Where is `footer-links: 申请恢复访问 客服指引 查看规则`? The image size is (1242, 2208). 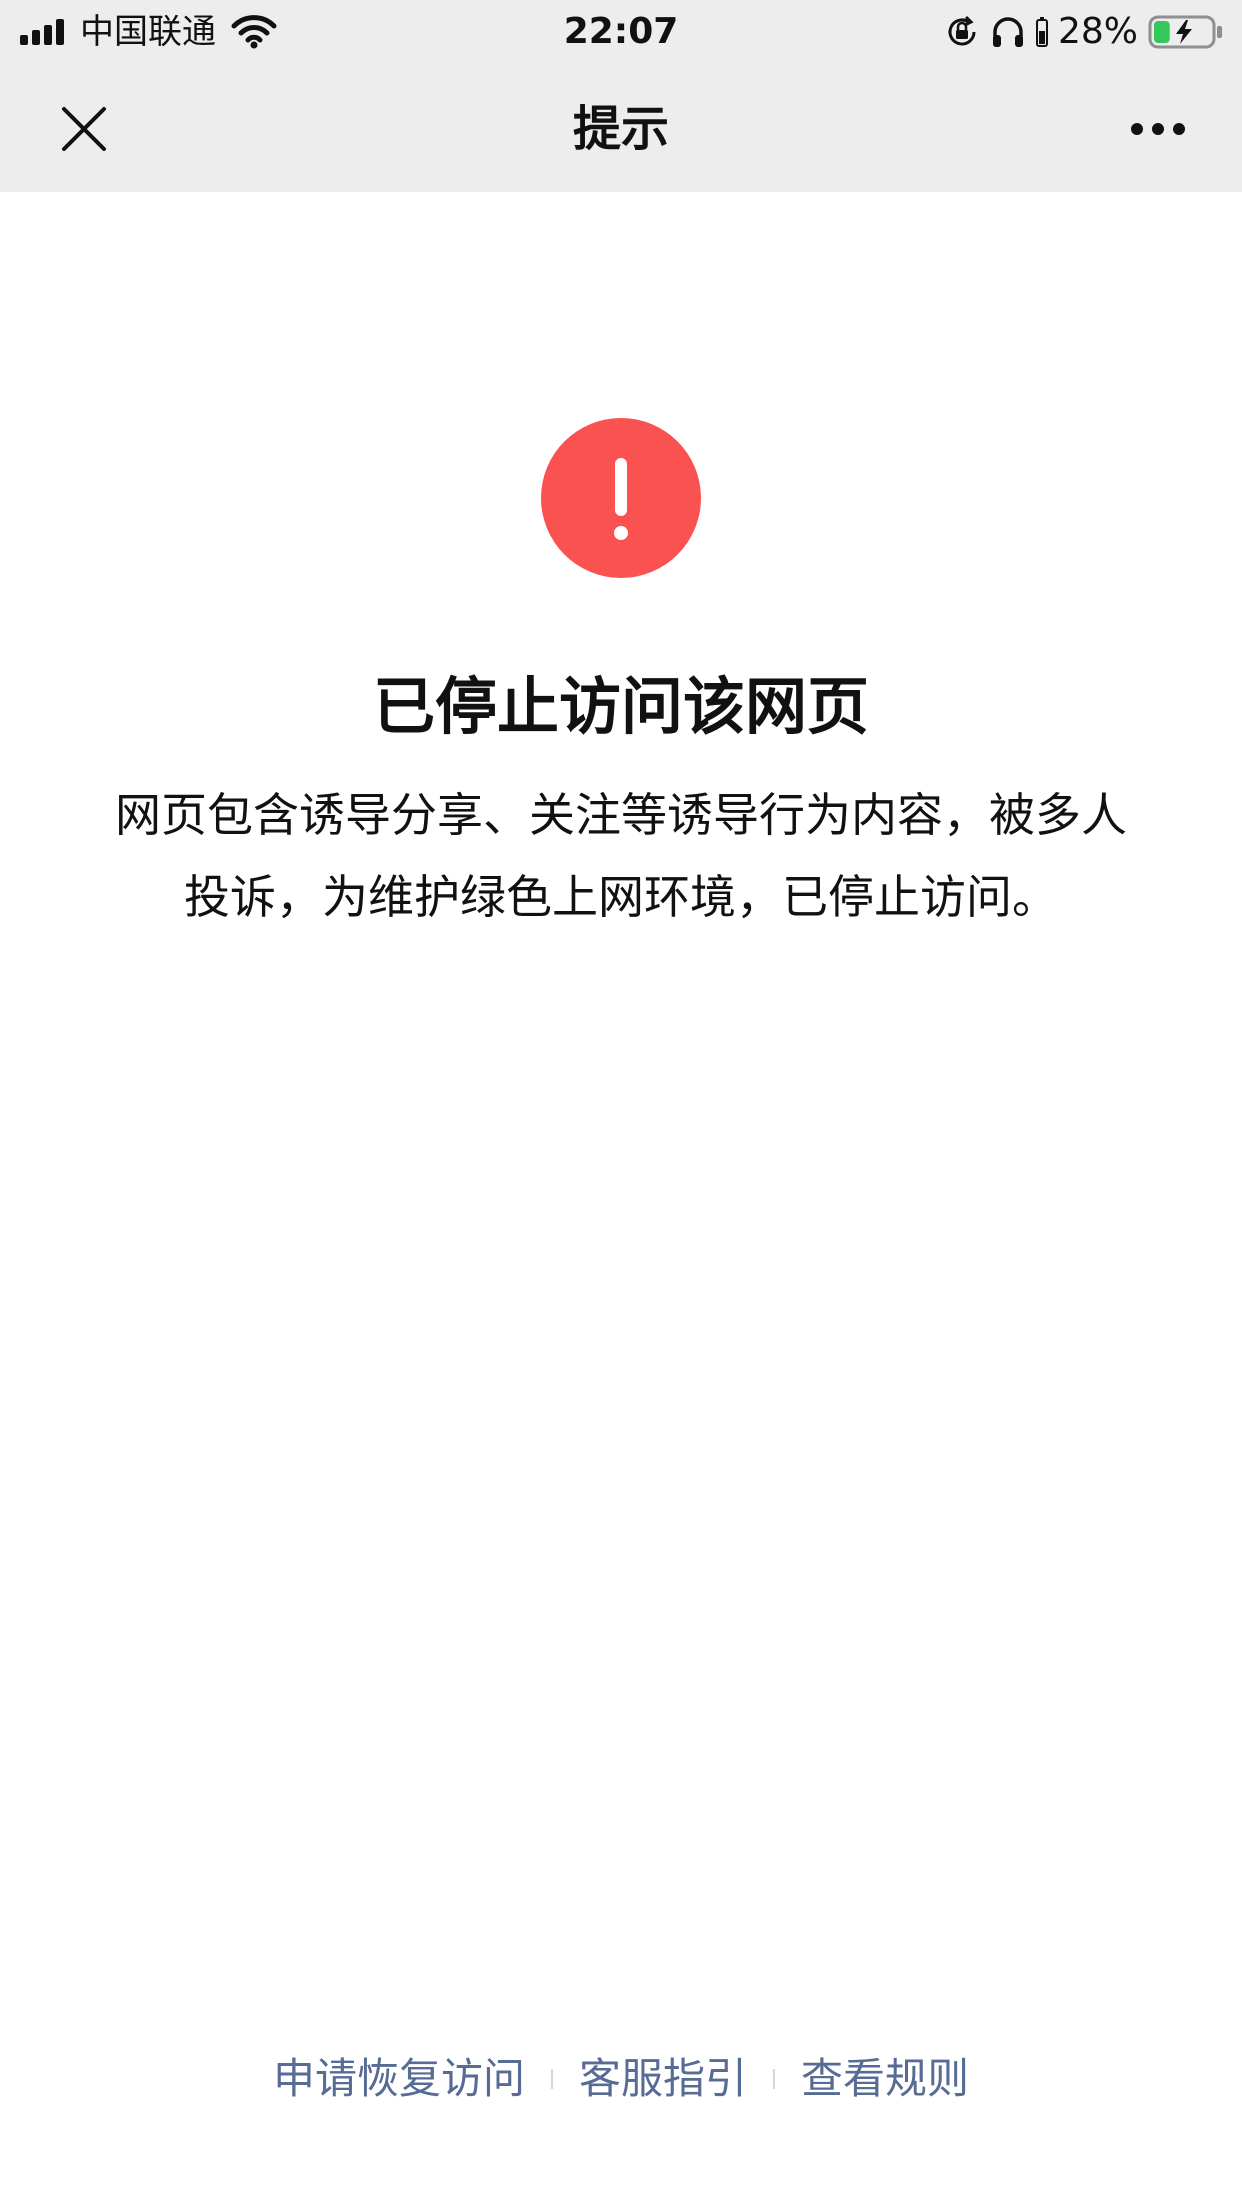 footer-links: 申请恢复访问 客服指引 查看规则 is located at coordinates (621, 2079).